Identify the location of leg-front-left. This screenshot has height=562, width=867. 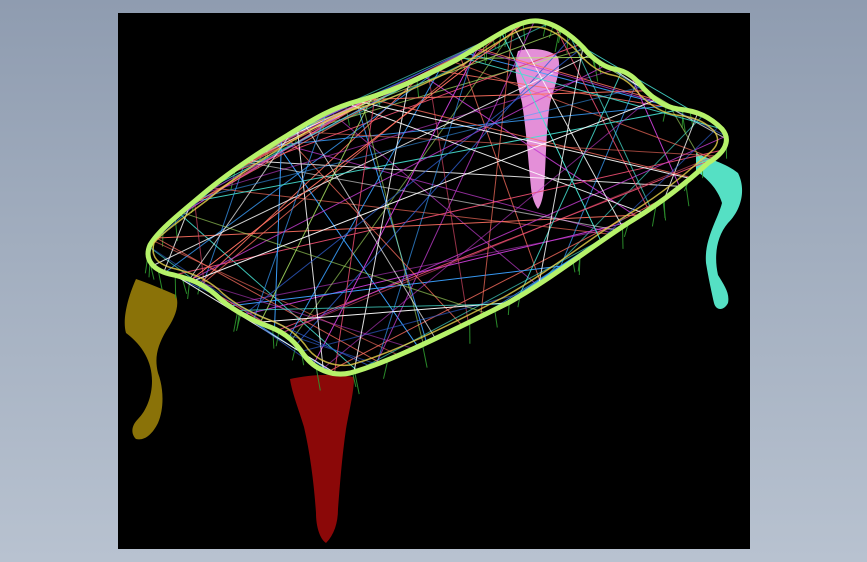
(151, 359).